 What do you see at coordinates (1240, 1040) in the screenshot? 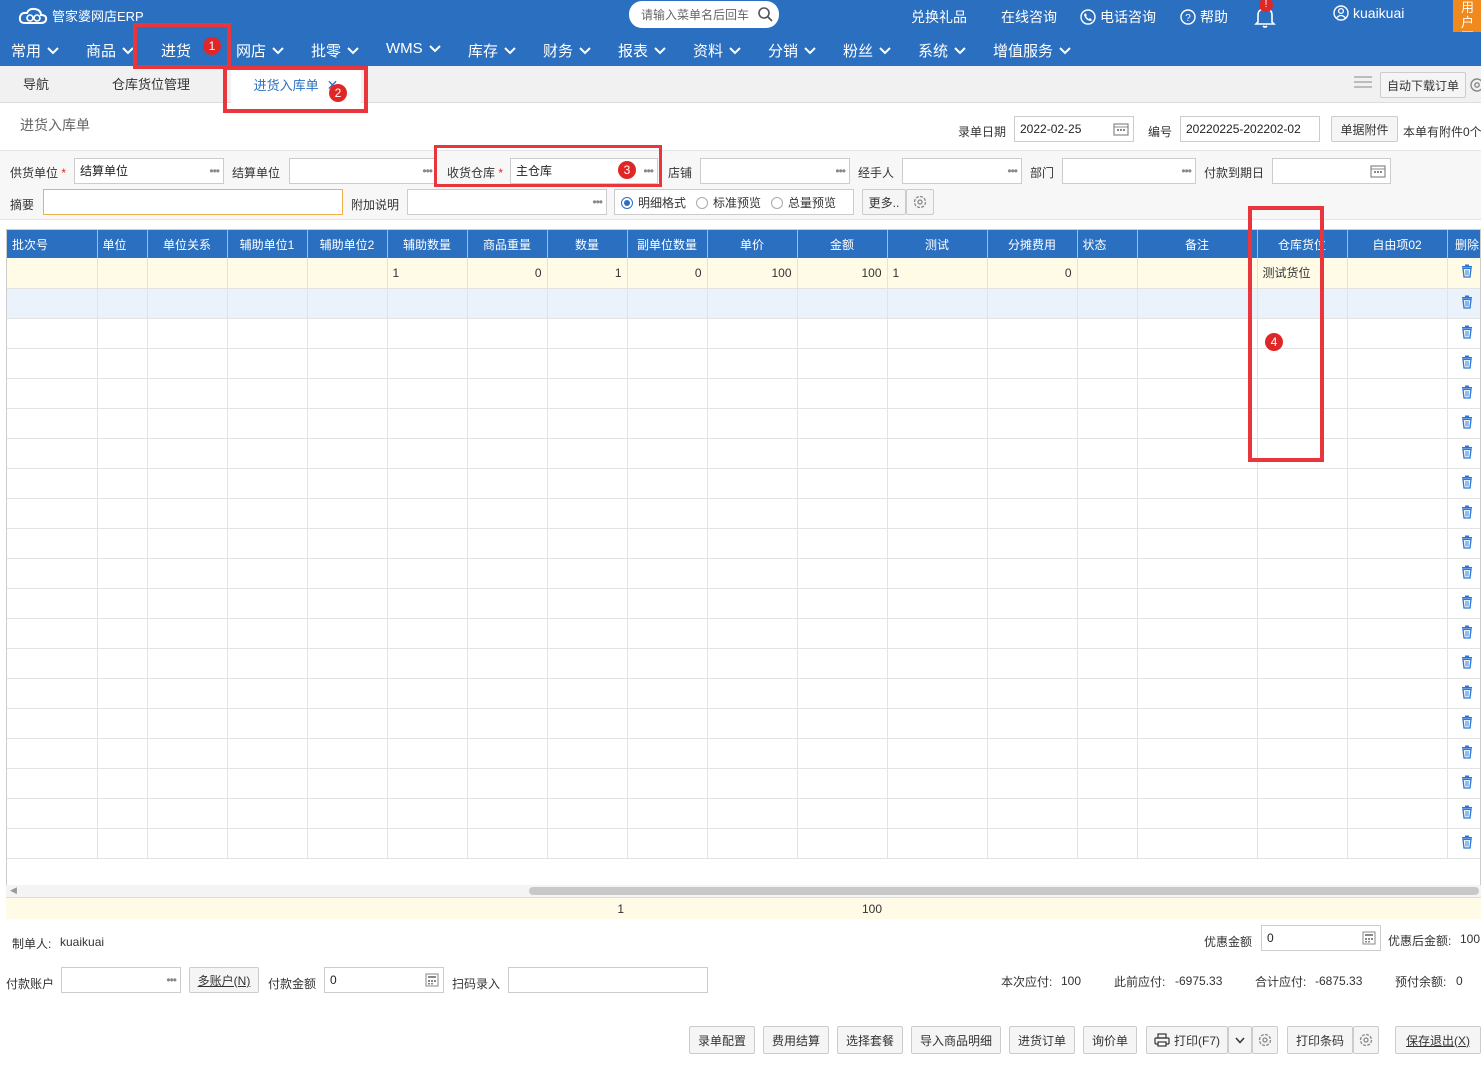
I see `print-dropdown-chevron-icon` at bounding box center [1240, 1040].